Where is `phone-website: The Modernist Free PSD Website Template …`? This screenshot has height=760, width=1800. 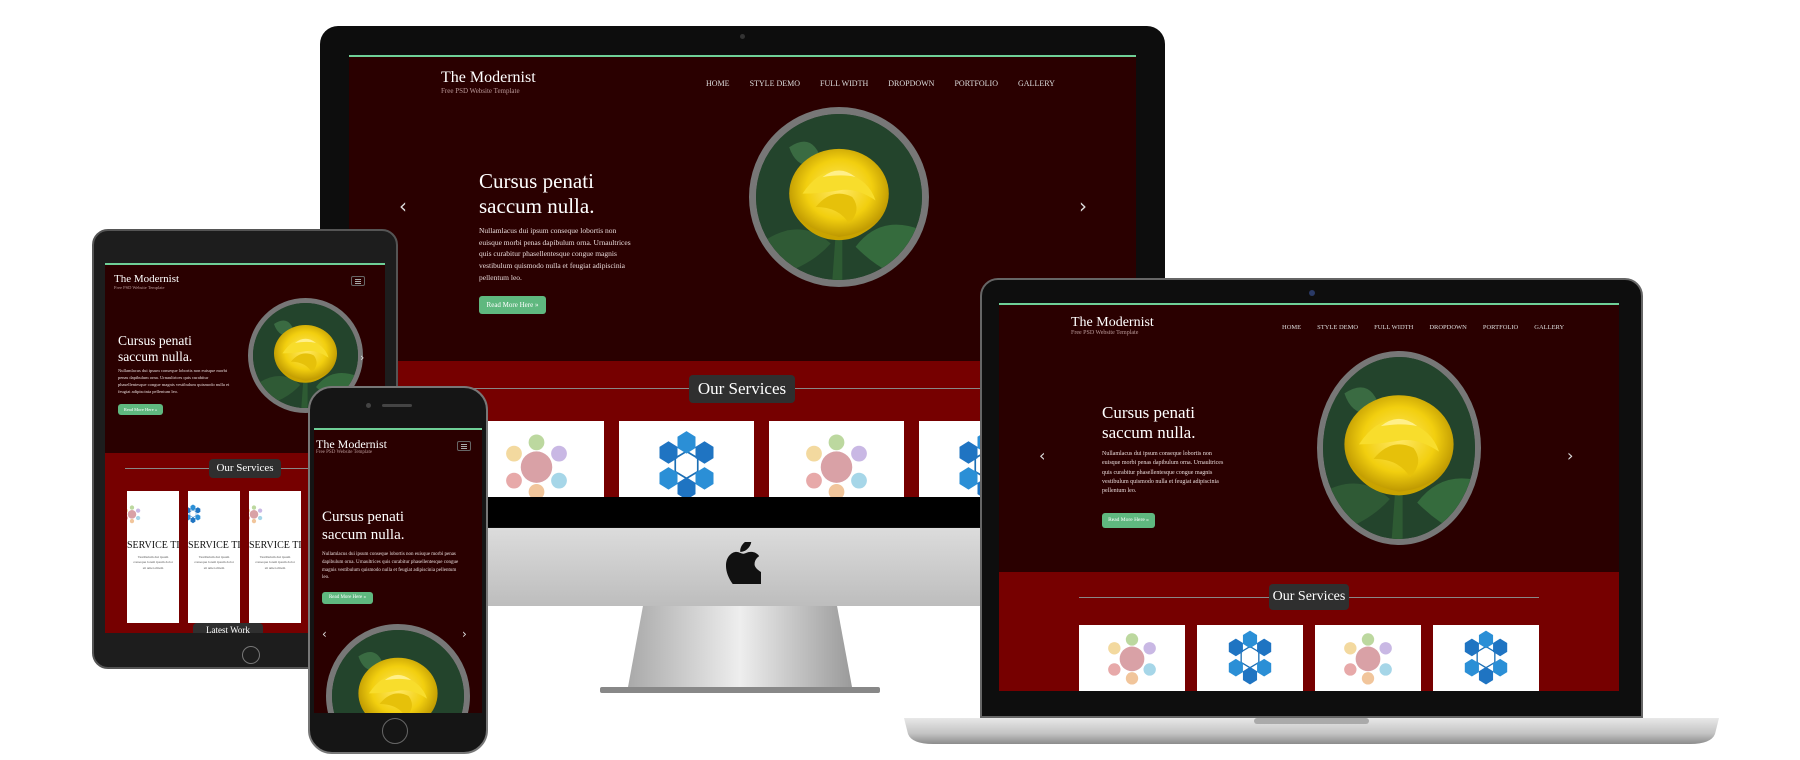 phone-website: The Modernist Free PSD Website Template … is located at coordinates (398, 570).